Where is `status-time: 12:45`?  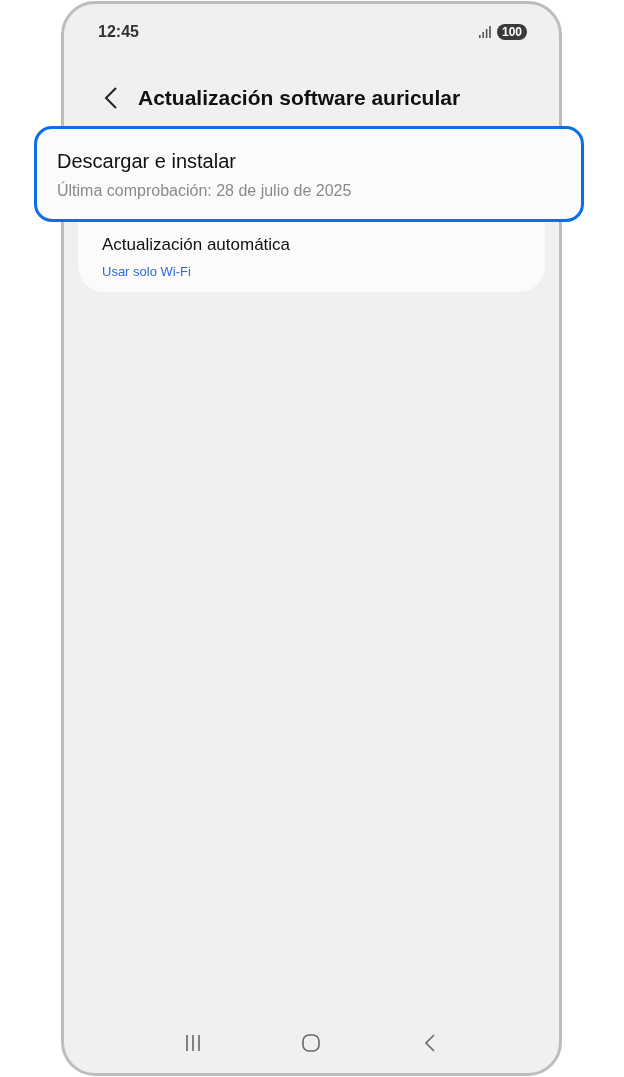
status-time: 12:45 is located at coordinates (118, 32).